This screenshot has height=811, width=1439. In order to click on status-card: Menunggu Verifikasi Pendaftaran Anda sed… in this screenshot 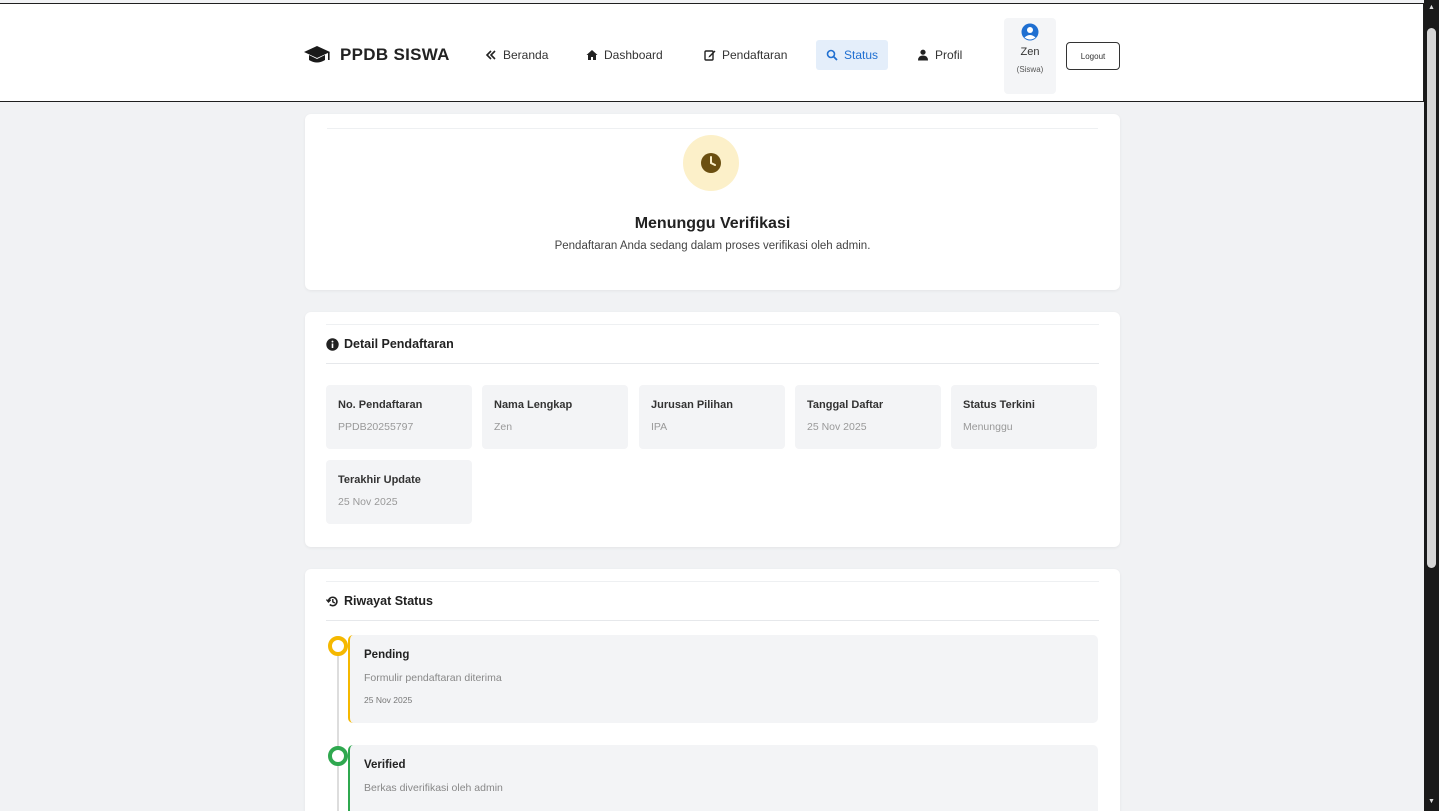, I will do `click(712, 202)`.